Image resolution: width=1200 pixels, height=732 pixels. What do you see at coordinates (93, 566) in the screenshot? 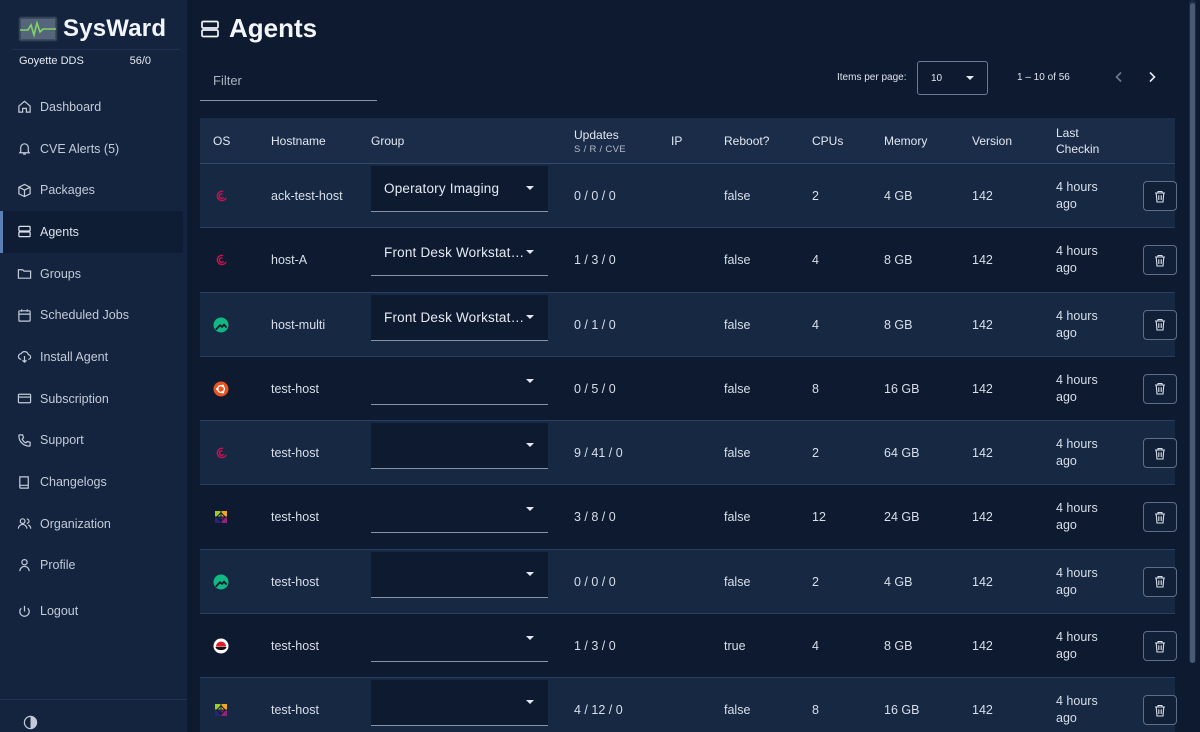
I see `sidebar-item-profile: Profile` at bounding box center [93, 566].